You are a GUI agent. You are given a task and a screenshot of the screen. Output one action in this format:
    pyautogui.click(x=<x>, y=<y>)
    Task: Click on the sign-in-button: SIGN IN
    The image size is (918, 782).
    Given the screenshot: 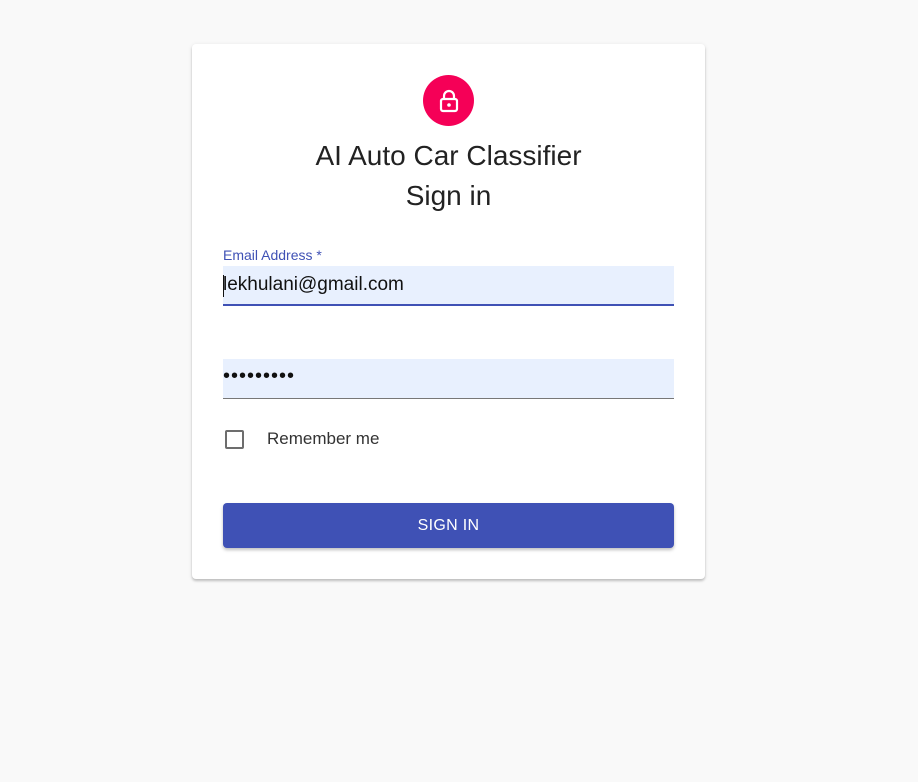 What is the action you would take?
    pyautogui.click(x=448, y=525)
    